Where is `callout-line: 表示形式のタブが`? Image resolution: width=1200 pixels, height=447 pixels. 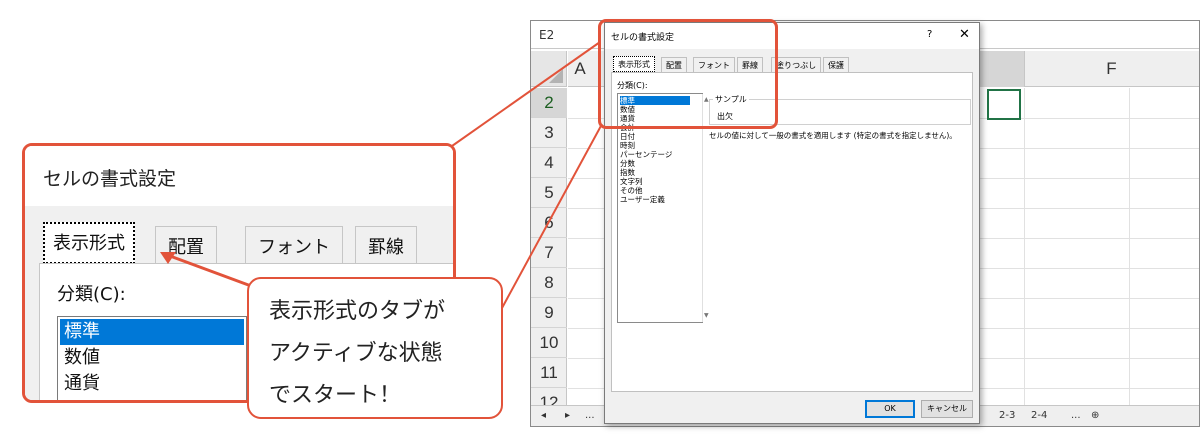
callout-line: 表示形式のタブが is located at coordinates (357, 311).